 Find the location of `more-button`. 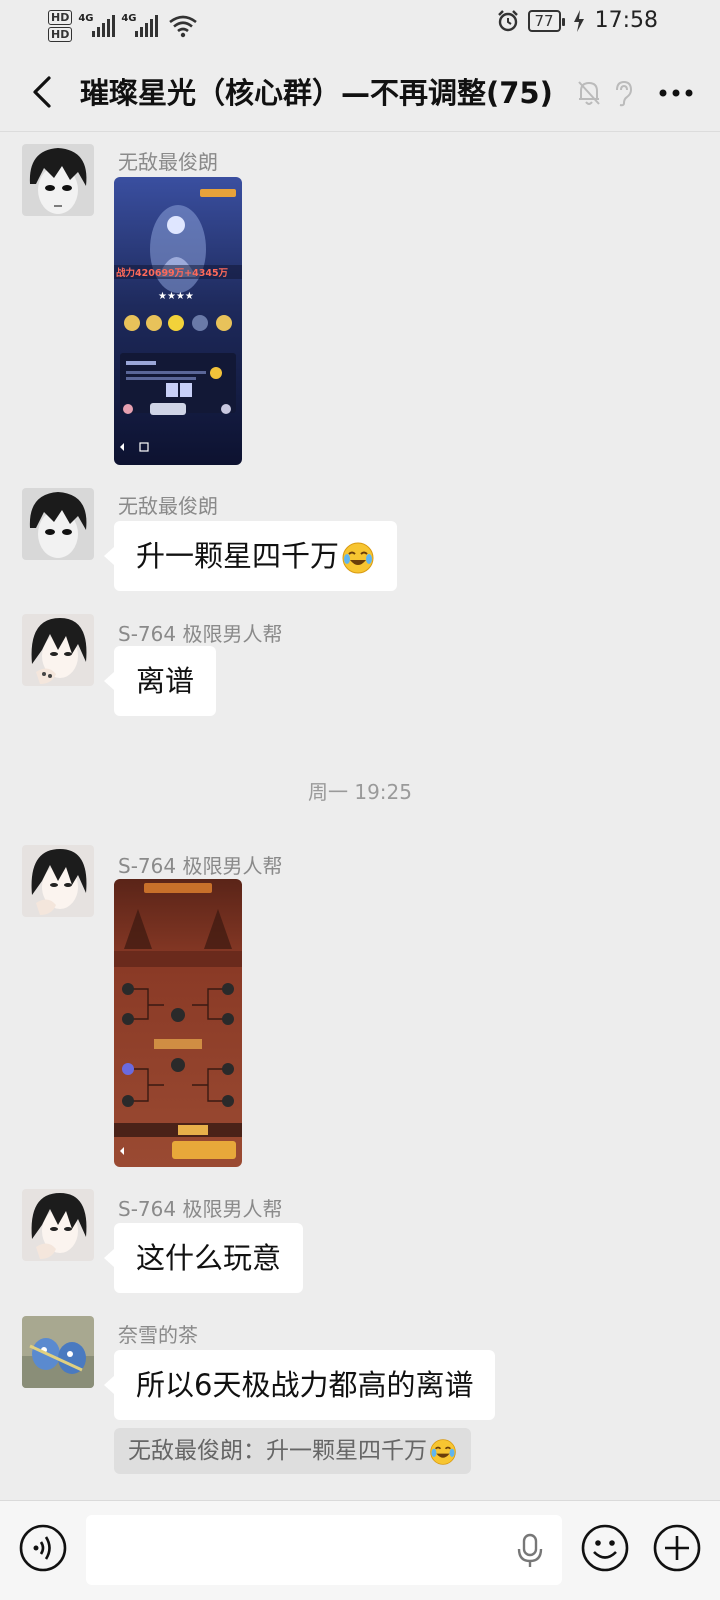

more-button is located at coordinates (676, 93).